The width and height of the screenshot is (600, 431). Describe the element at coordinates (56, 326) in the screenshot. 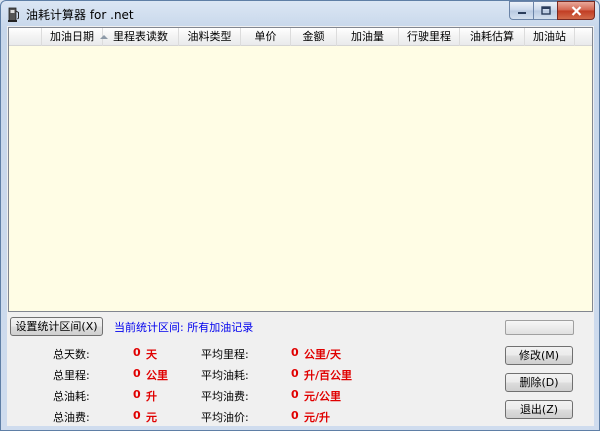

I see `set-range-button: 设置统计区间(X)` at that location.